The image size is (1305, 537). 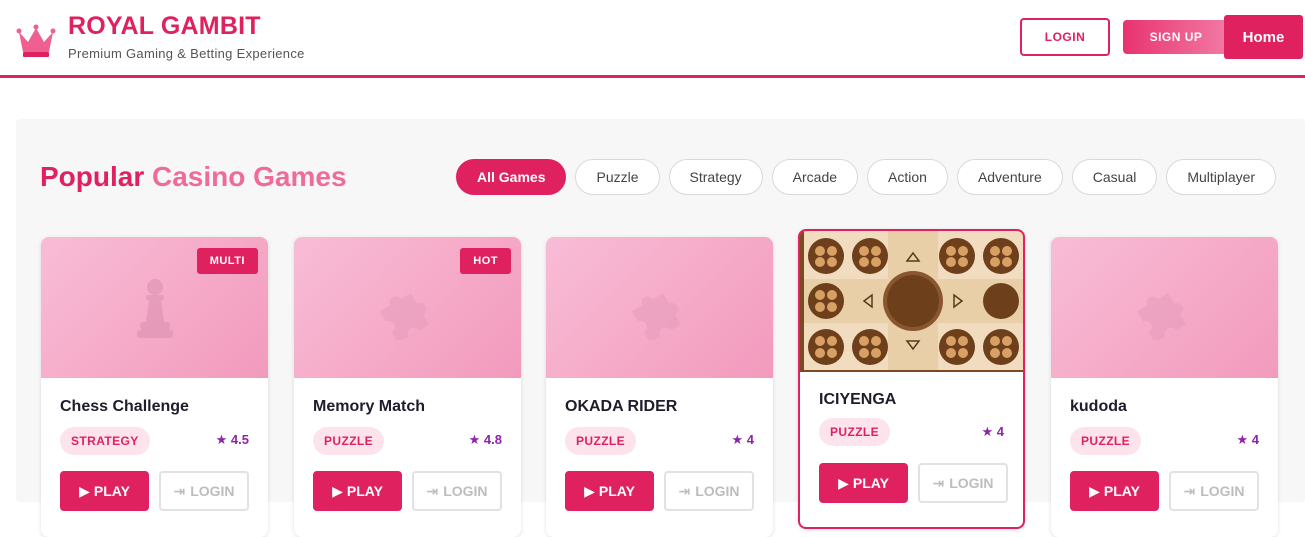 I want to click on home-button: Home, so click(x=1263, y=37).